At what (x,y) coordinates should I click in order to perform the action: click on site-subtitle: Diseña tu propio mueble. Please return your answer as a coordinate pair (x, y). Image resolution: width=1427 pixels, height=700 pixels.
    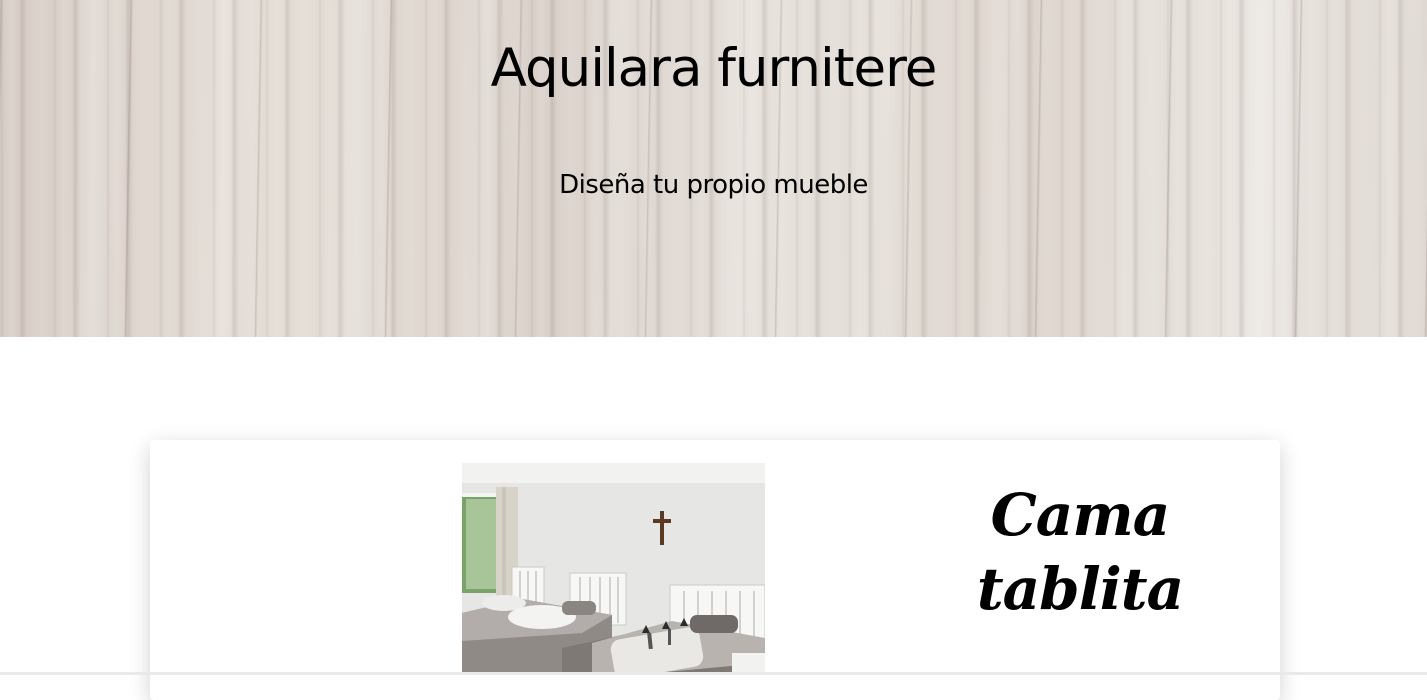
    Looking at the image, I should click on (713, 185).